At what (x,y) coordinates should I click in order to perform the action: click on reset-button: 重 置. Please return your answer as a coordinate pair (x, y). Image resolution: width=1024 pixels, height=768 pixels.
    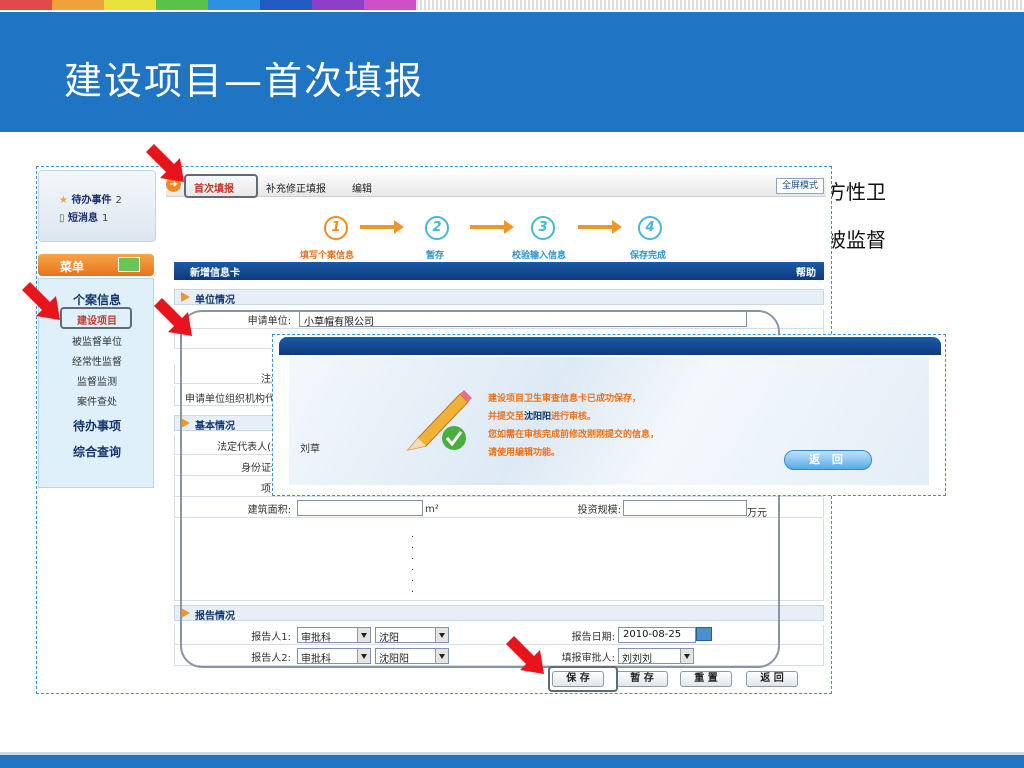
    Looking at the image, I should click on (706, 679).